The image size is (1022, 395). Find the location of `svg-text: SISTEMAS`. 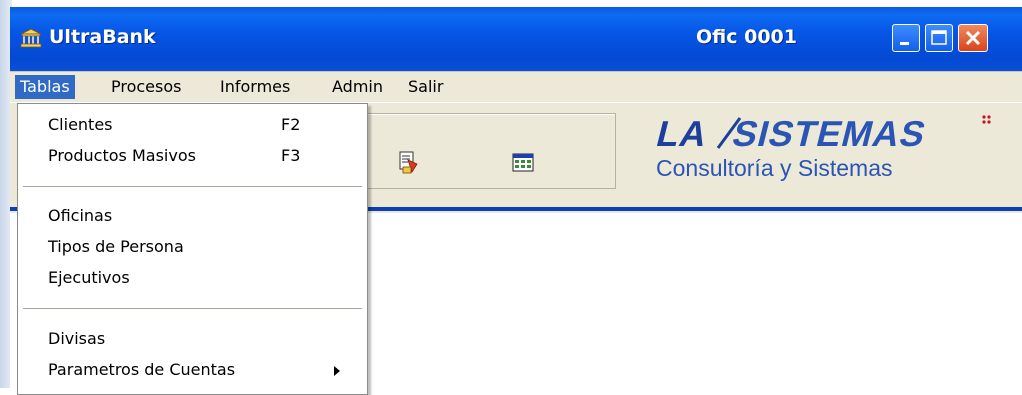

svg-text: SISTEMAS is located at coordinates (830, 134).